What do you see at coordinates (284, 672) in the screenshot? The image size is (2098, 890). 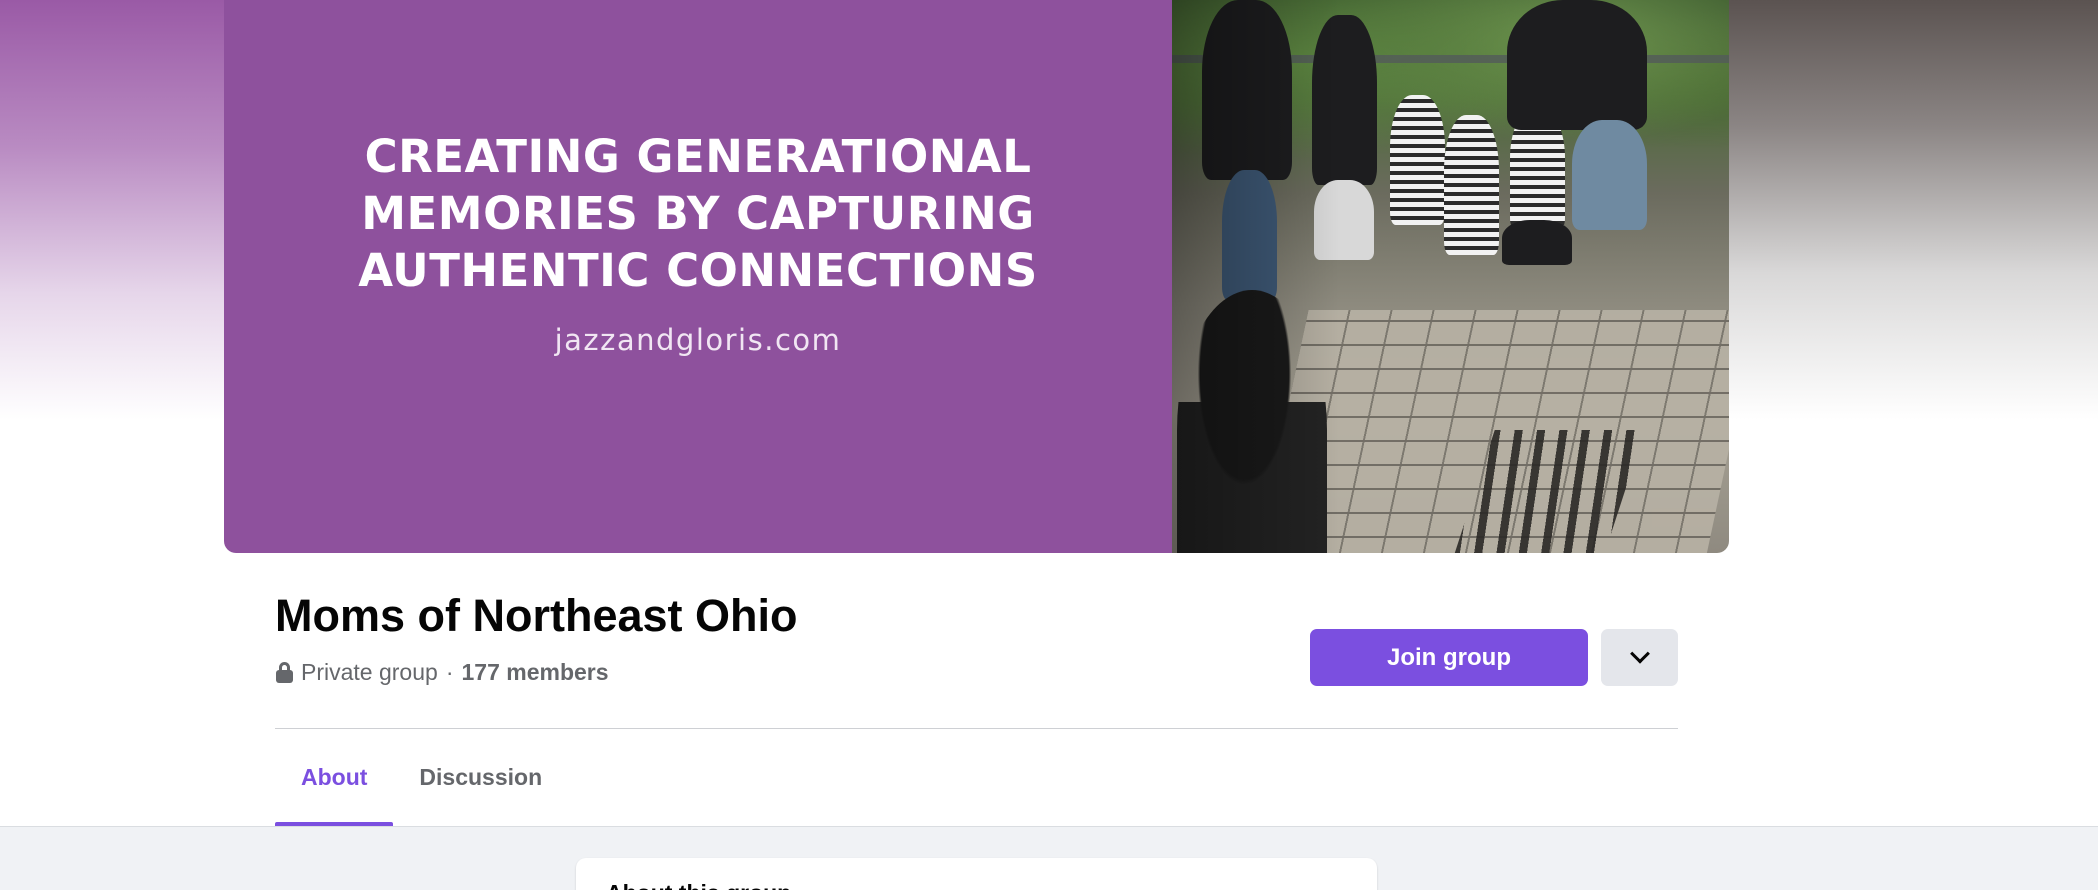 I see `lock-icon` at bounding box center [284, 672].